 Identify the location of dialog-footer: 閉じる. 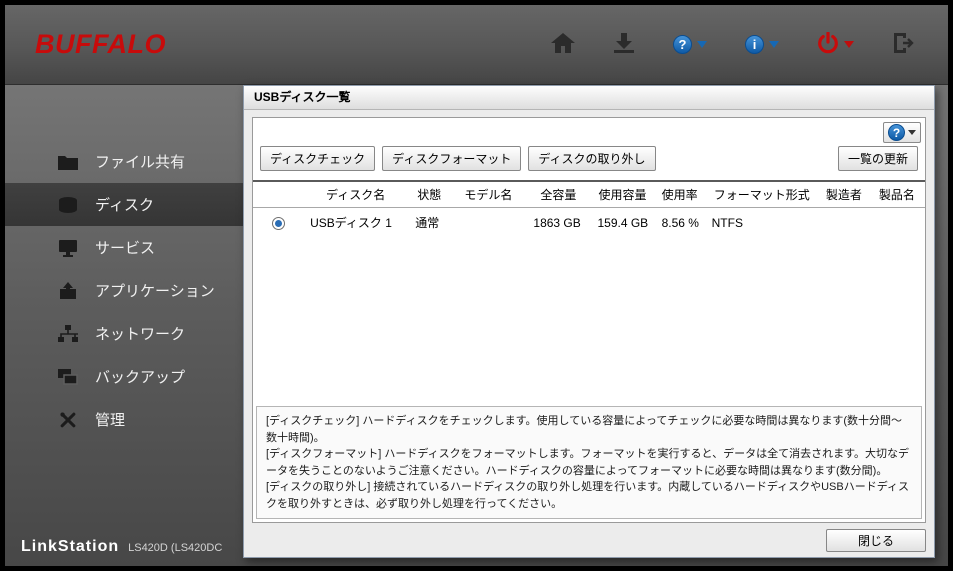
(589, 540).